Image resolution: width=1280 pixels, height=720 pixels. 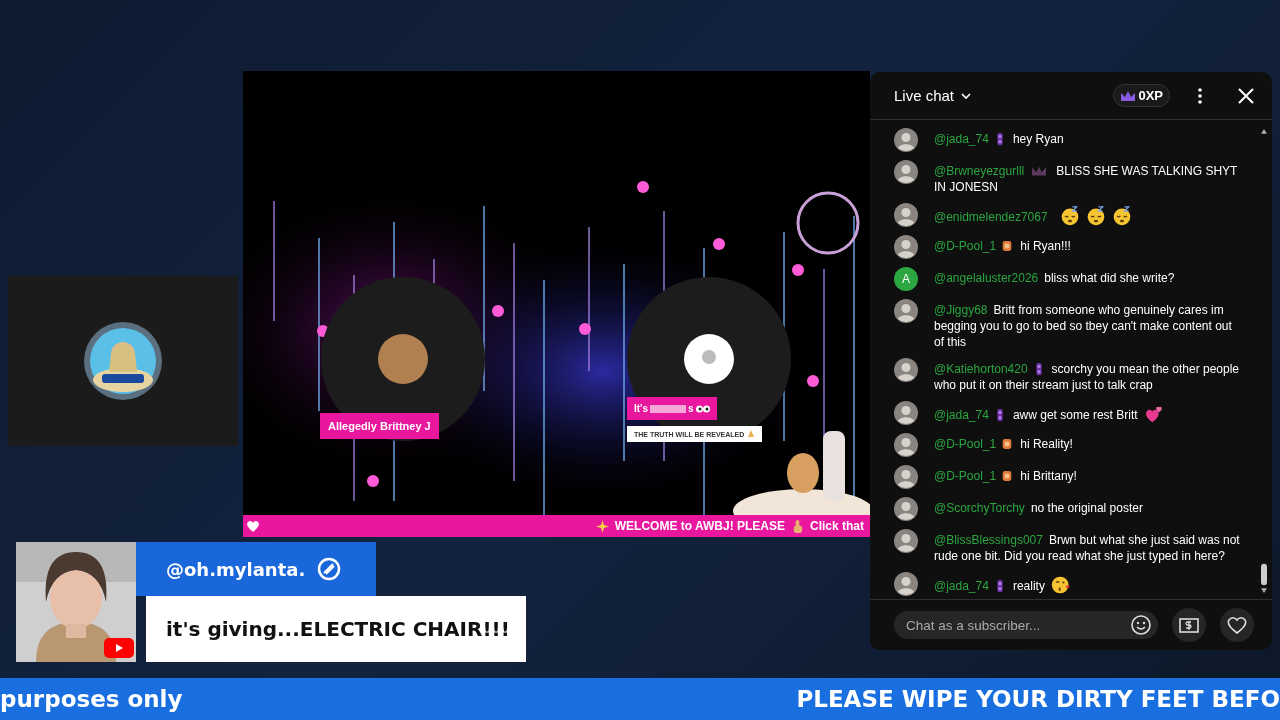 What do you see at coordinates (1141, 95) in the screenshot?
I see `xp-button: 0XP` at bounding box center [1141, 95].